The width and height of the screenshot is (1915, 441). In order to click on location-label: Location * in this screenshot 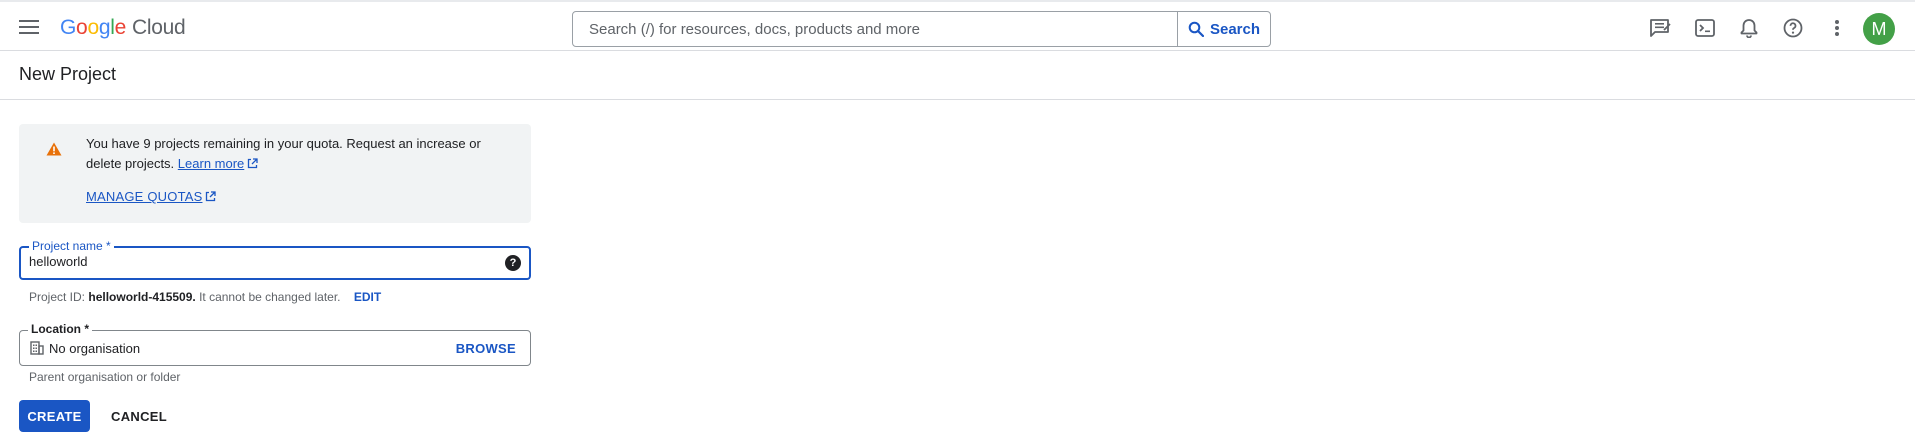, I will do `click(60, 329)`.